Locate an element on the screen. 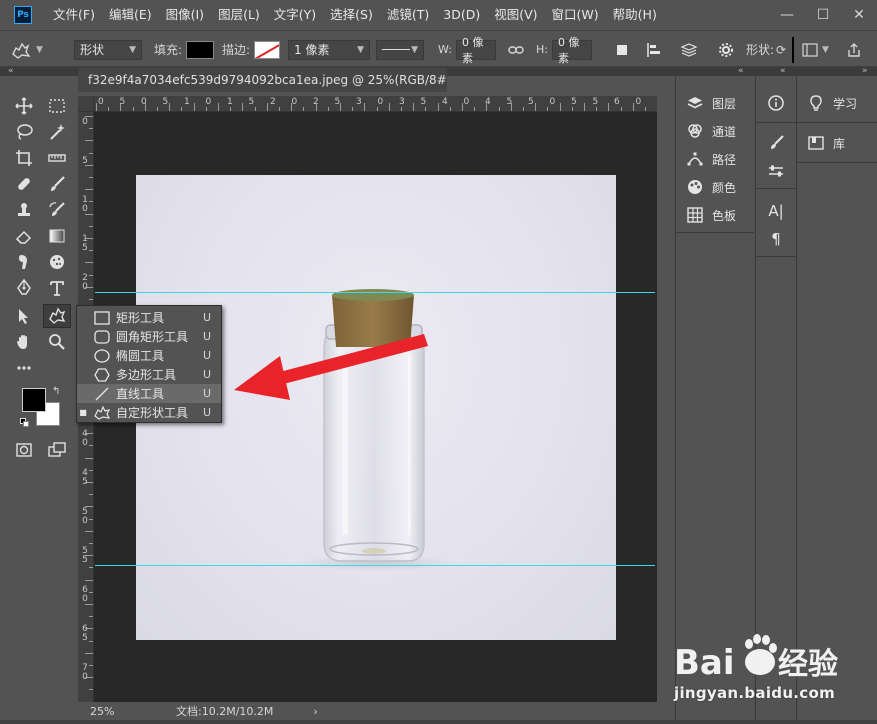 This screenshot has height=724, width=877. maximize-button: ☐ is located at coordinates (823, 15).